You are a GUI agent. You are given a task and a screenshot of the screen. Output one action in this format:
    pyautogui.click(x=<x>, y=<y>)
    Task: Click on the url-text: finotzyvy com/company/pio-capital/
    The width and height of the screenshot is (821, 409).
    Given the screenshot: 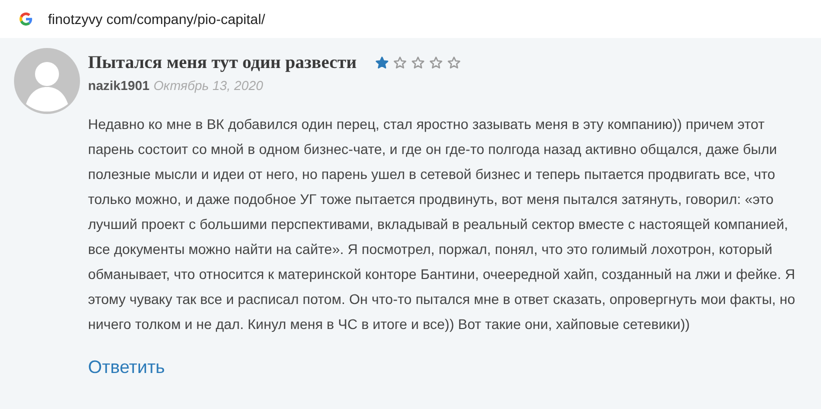 What is the action you would take?
    pyautogui.click(x=157, y=19)
    